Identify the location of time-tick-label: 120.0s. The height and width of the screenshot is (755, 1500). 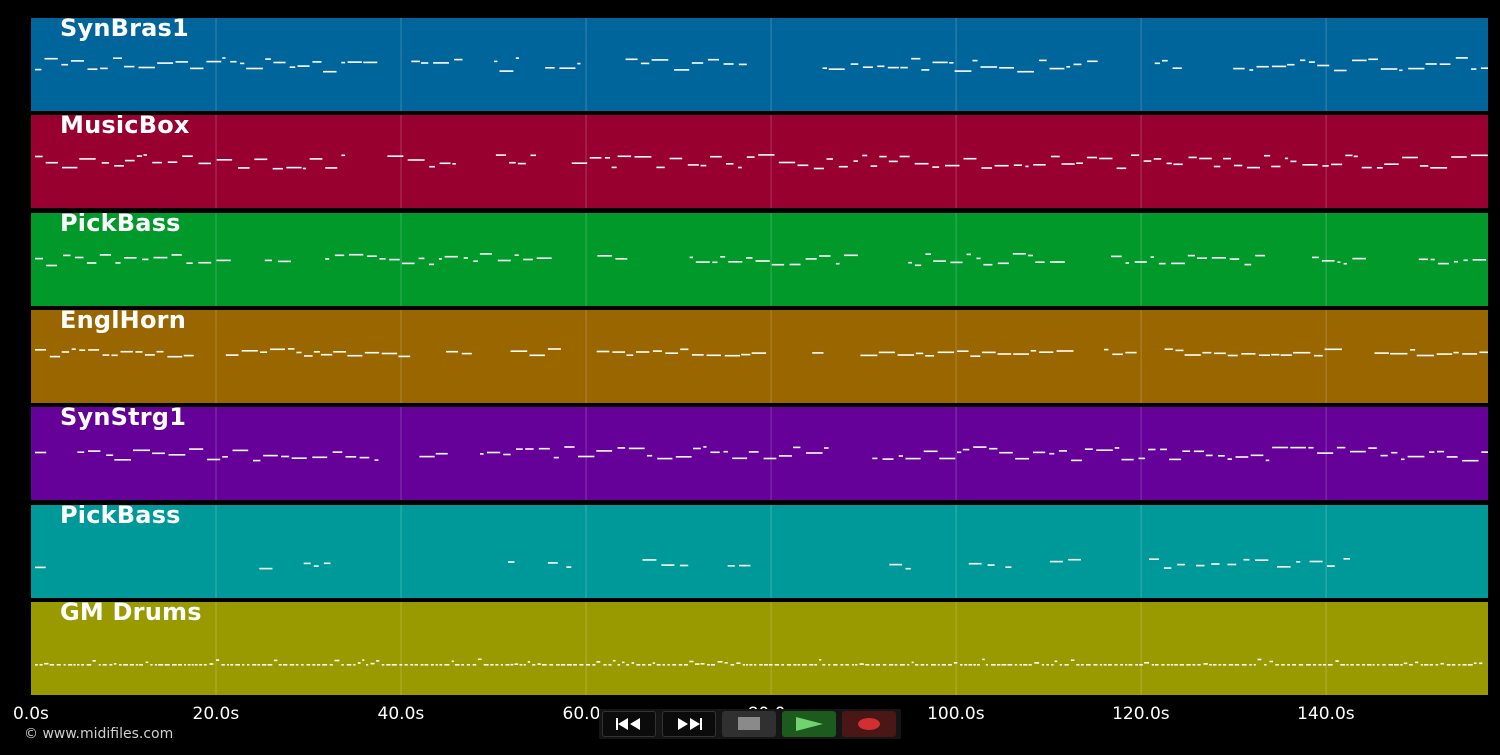
(1141, 714).